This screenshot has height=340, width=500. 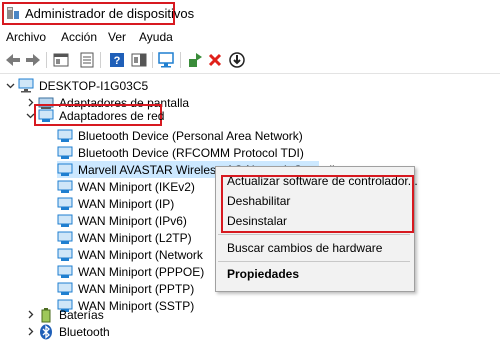 I want to click on category-label: Bluetooth, so click(x=84, y=331).